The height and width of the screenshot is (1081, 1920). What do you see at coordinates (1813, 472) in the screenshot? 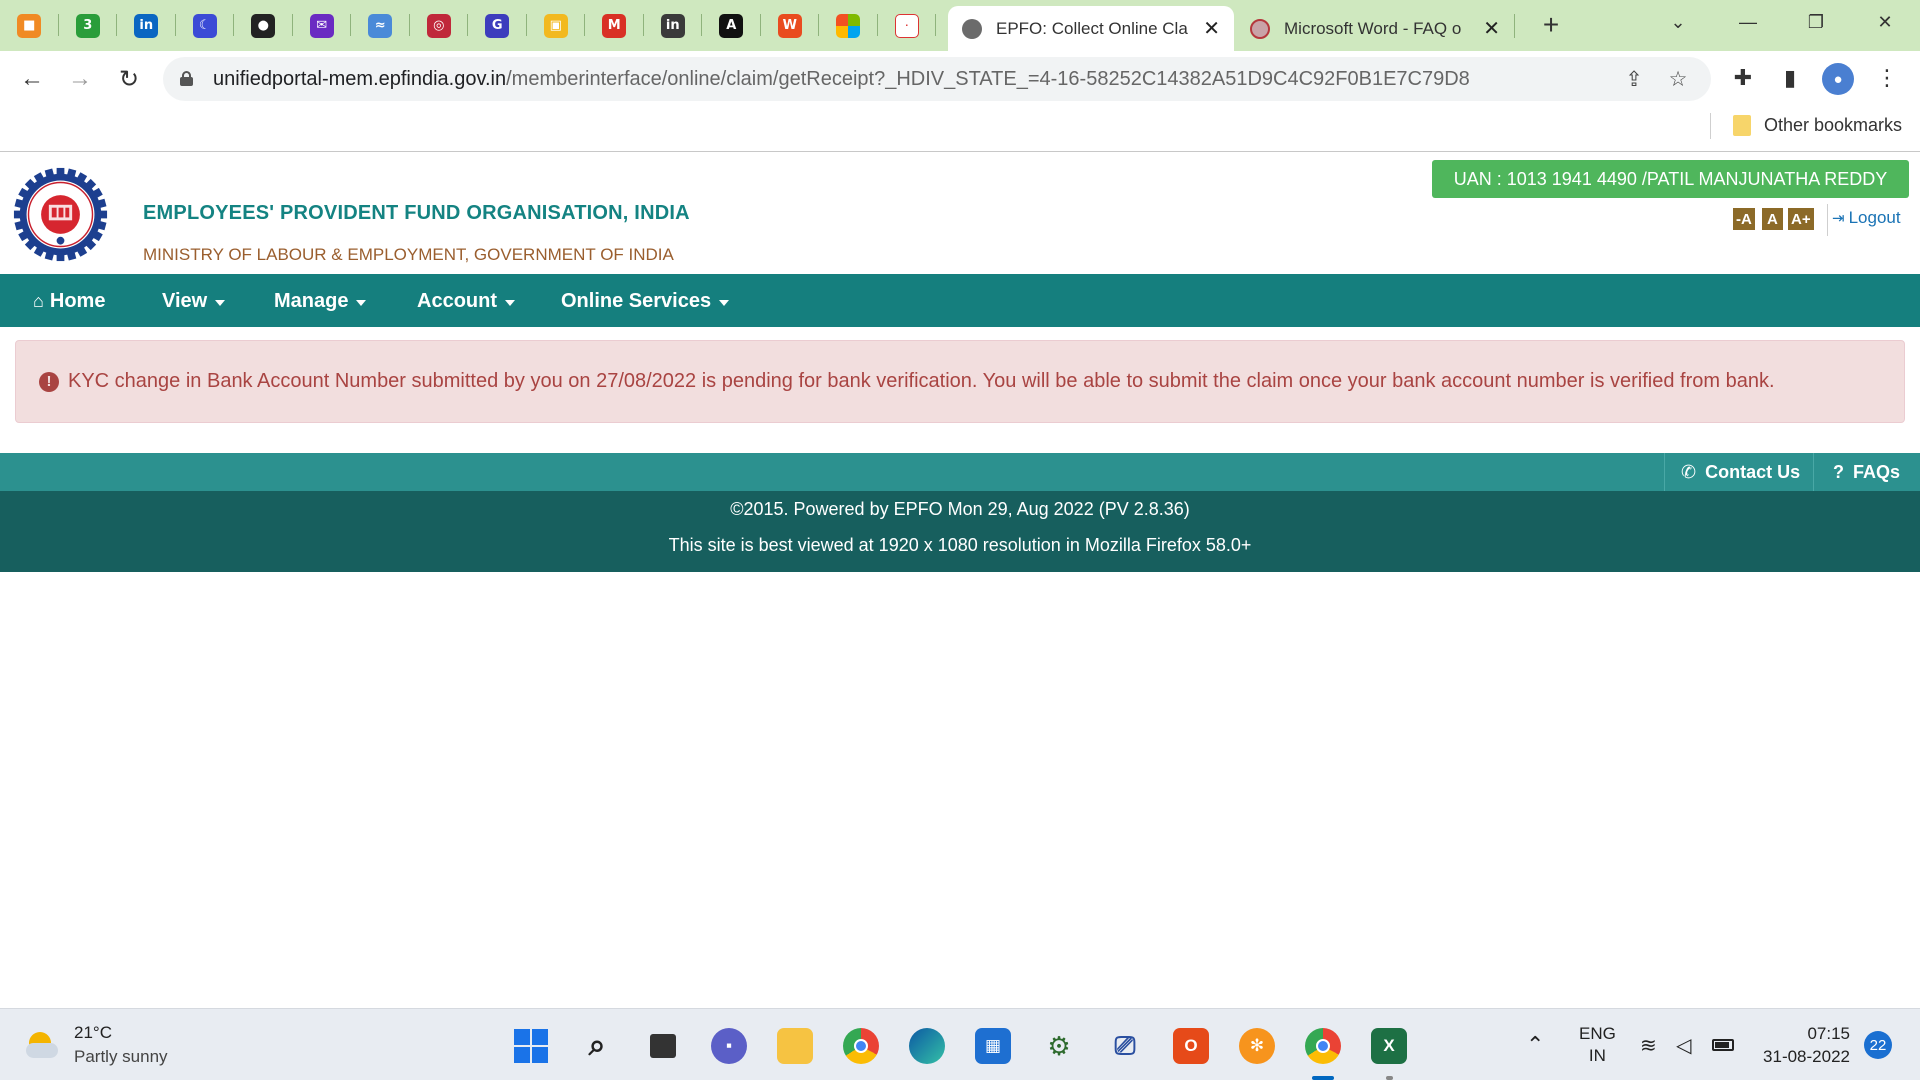
I see `footer-separator` at bounding box center [1813, 472].